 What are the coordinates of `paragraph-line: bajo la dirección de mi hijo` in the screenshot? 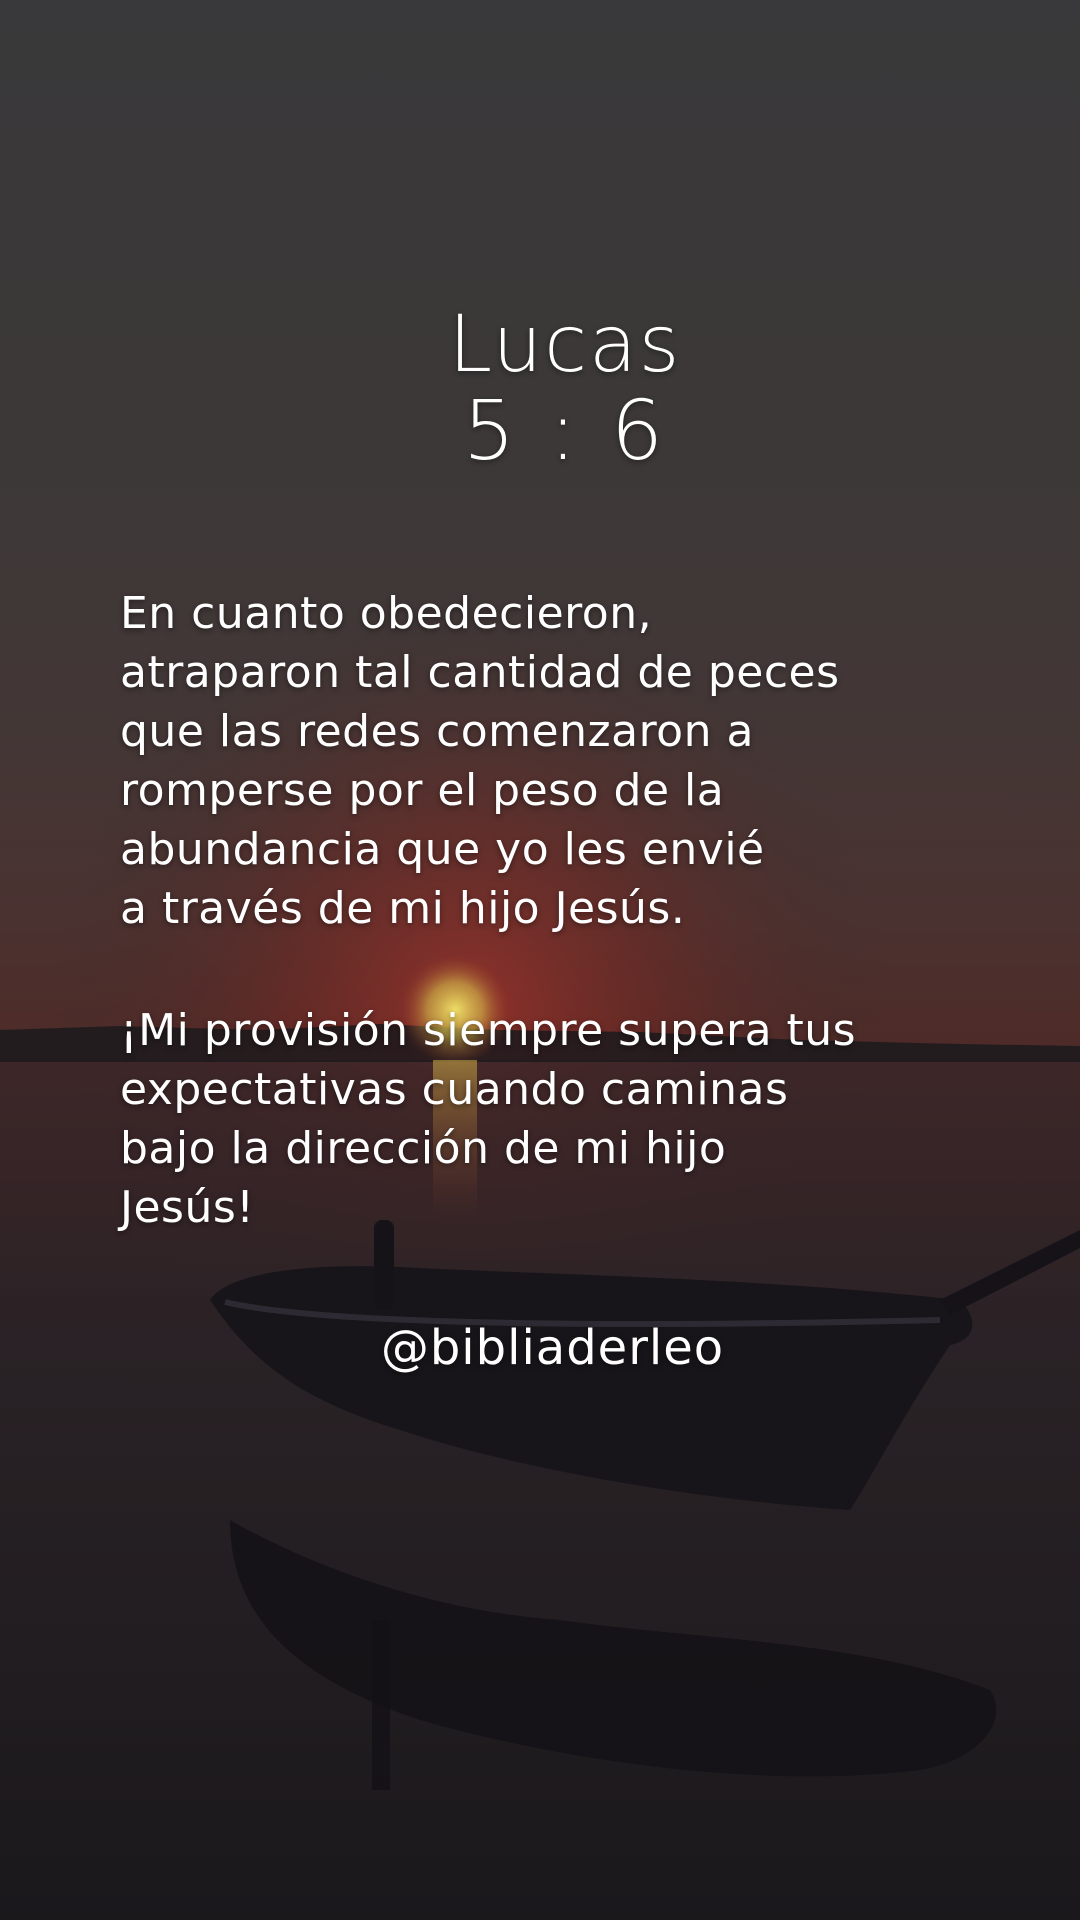 It's located at (423, 1148).